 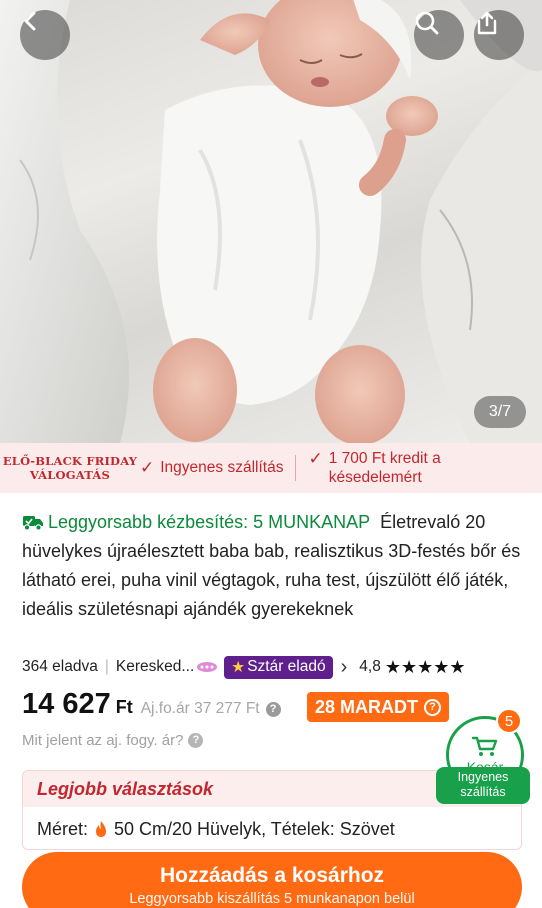 I want to click on seller-dots-icon, so click(x=207, y=667).